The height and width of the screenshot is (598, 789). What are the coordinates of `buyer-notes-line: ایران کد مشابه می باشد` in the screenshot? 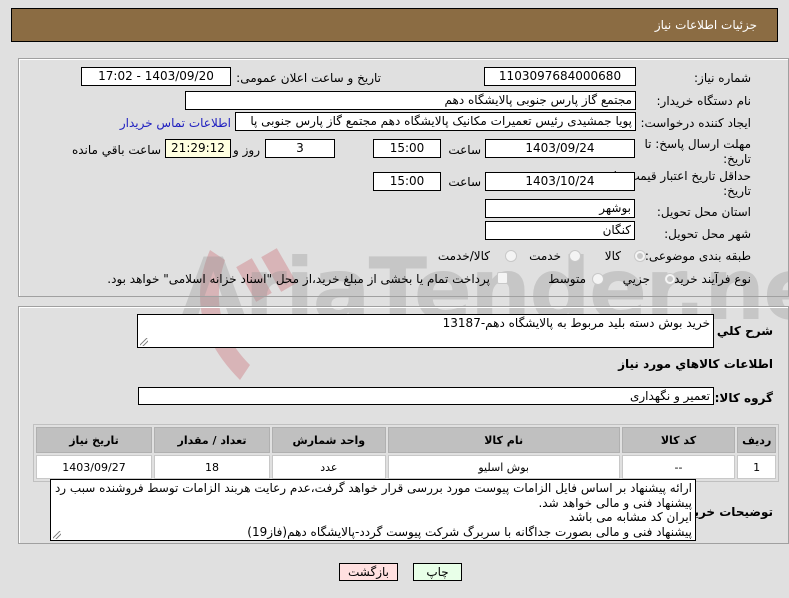 It's located at (630, 517).